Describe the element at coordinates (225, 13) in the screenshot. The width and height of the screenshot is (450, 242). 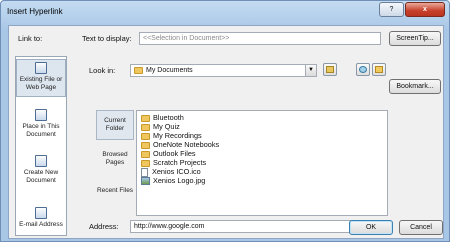
I see `title-bar: Insert Hyperlink ? x` at that location.